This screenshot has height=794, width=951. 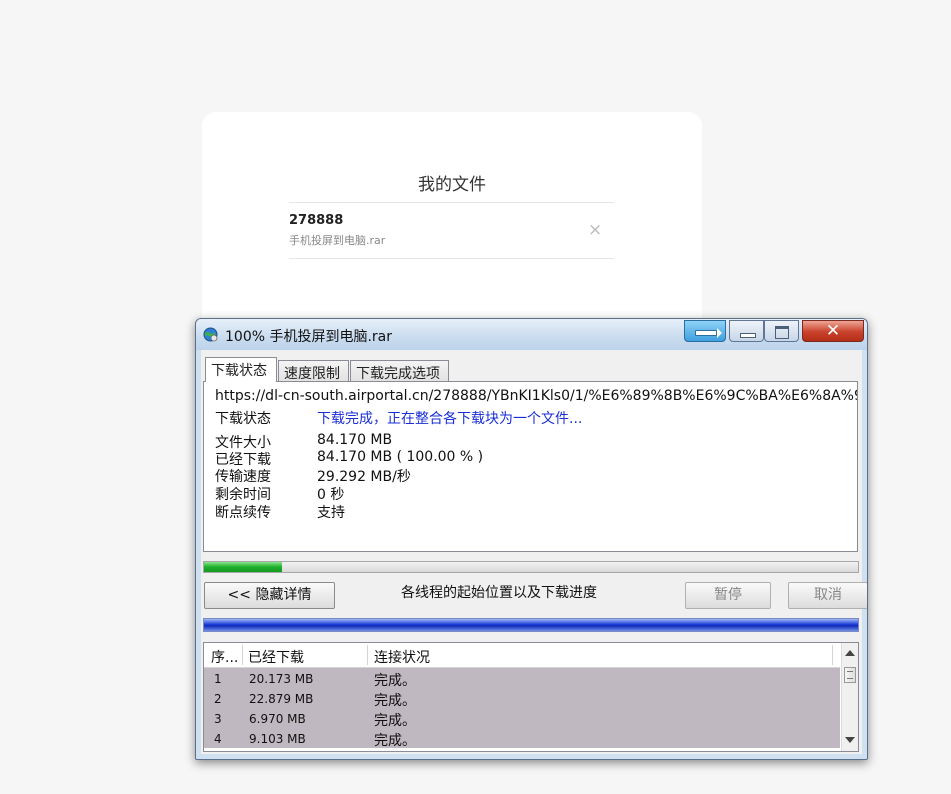 What do you see at coordinates (850, 653) in the screenshot?
I see `scroll-up-icon` at bounding box center [850, 653].